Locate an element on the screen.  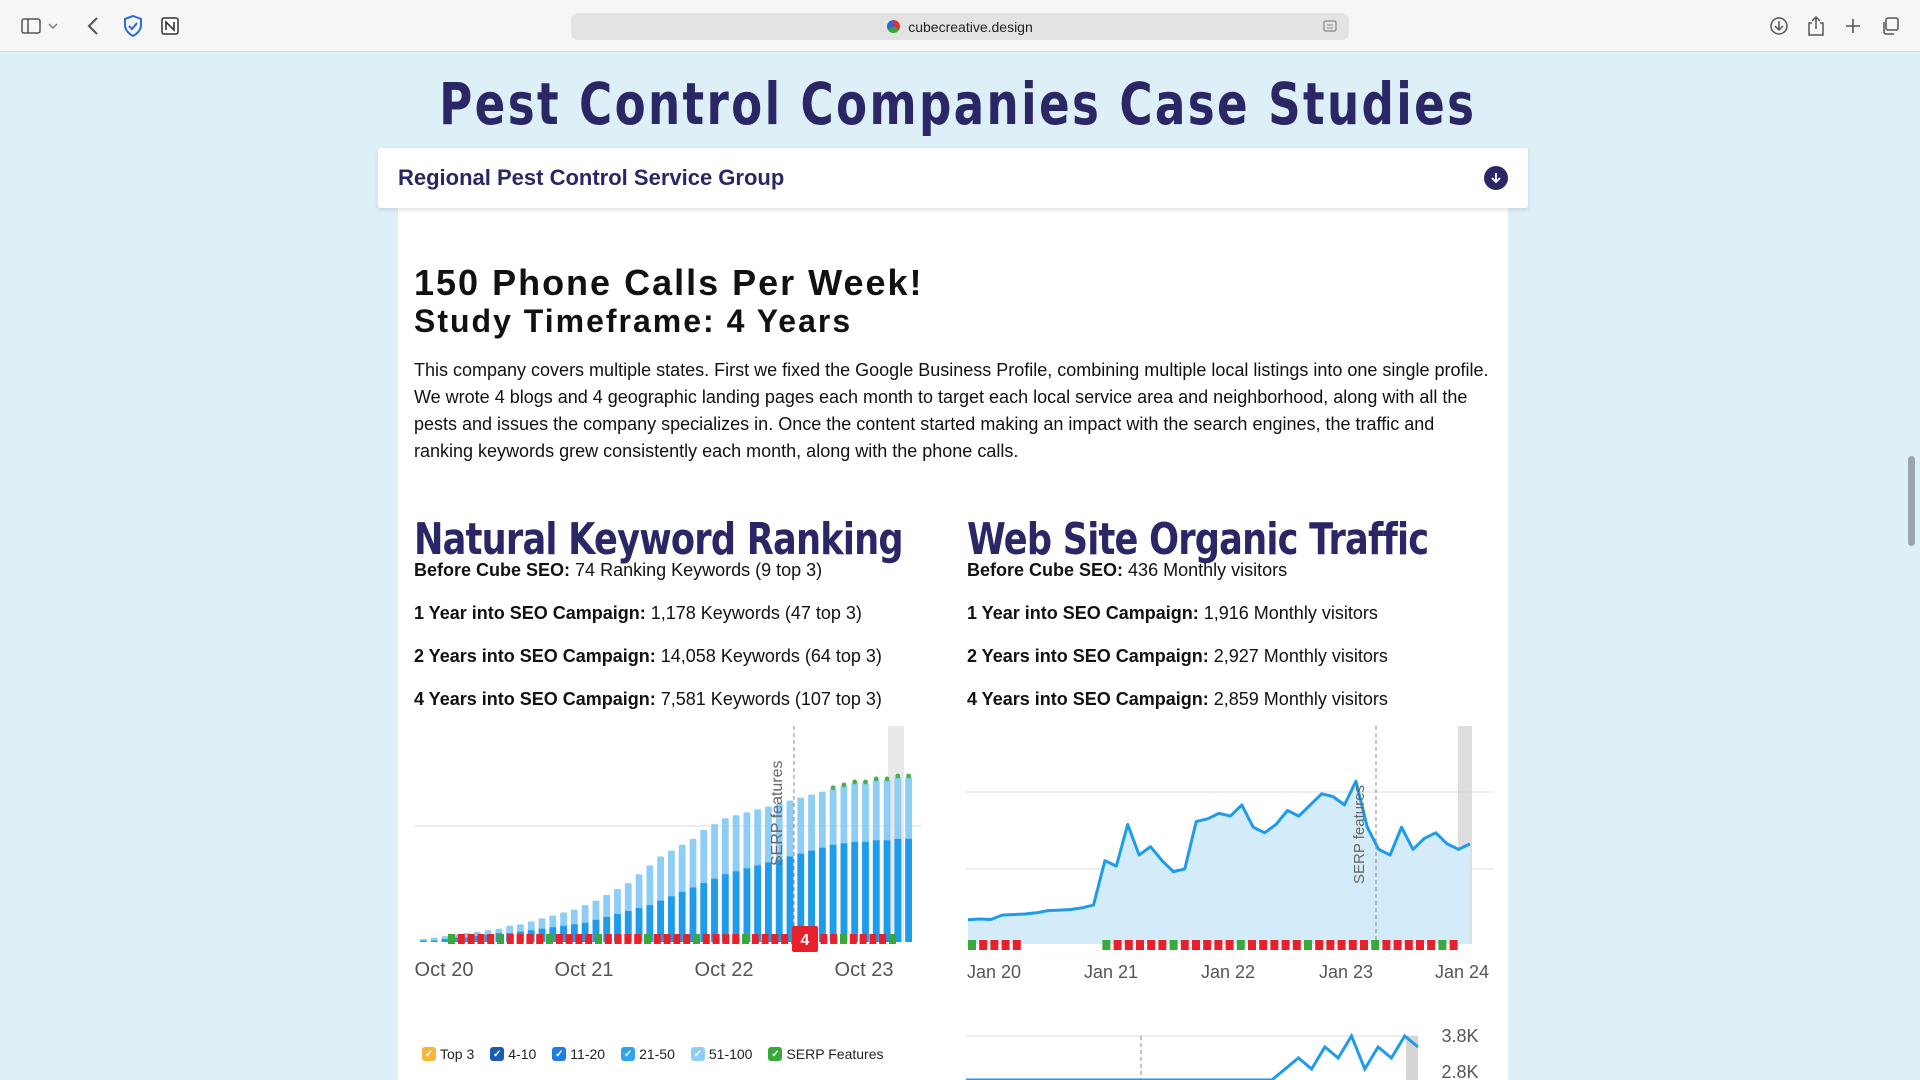
downloads-icon is located at coordinates (1779, 26).